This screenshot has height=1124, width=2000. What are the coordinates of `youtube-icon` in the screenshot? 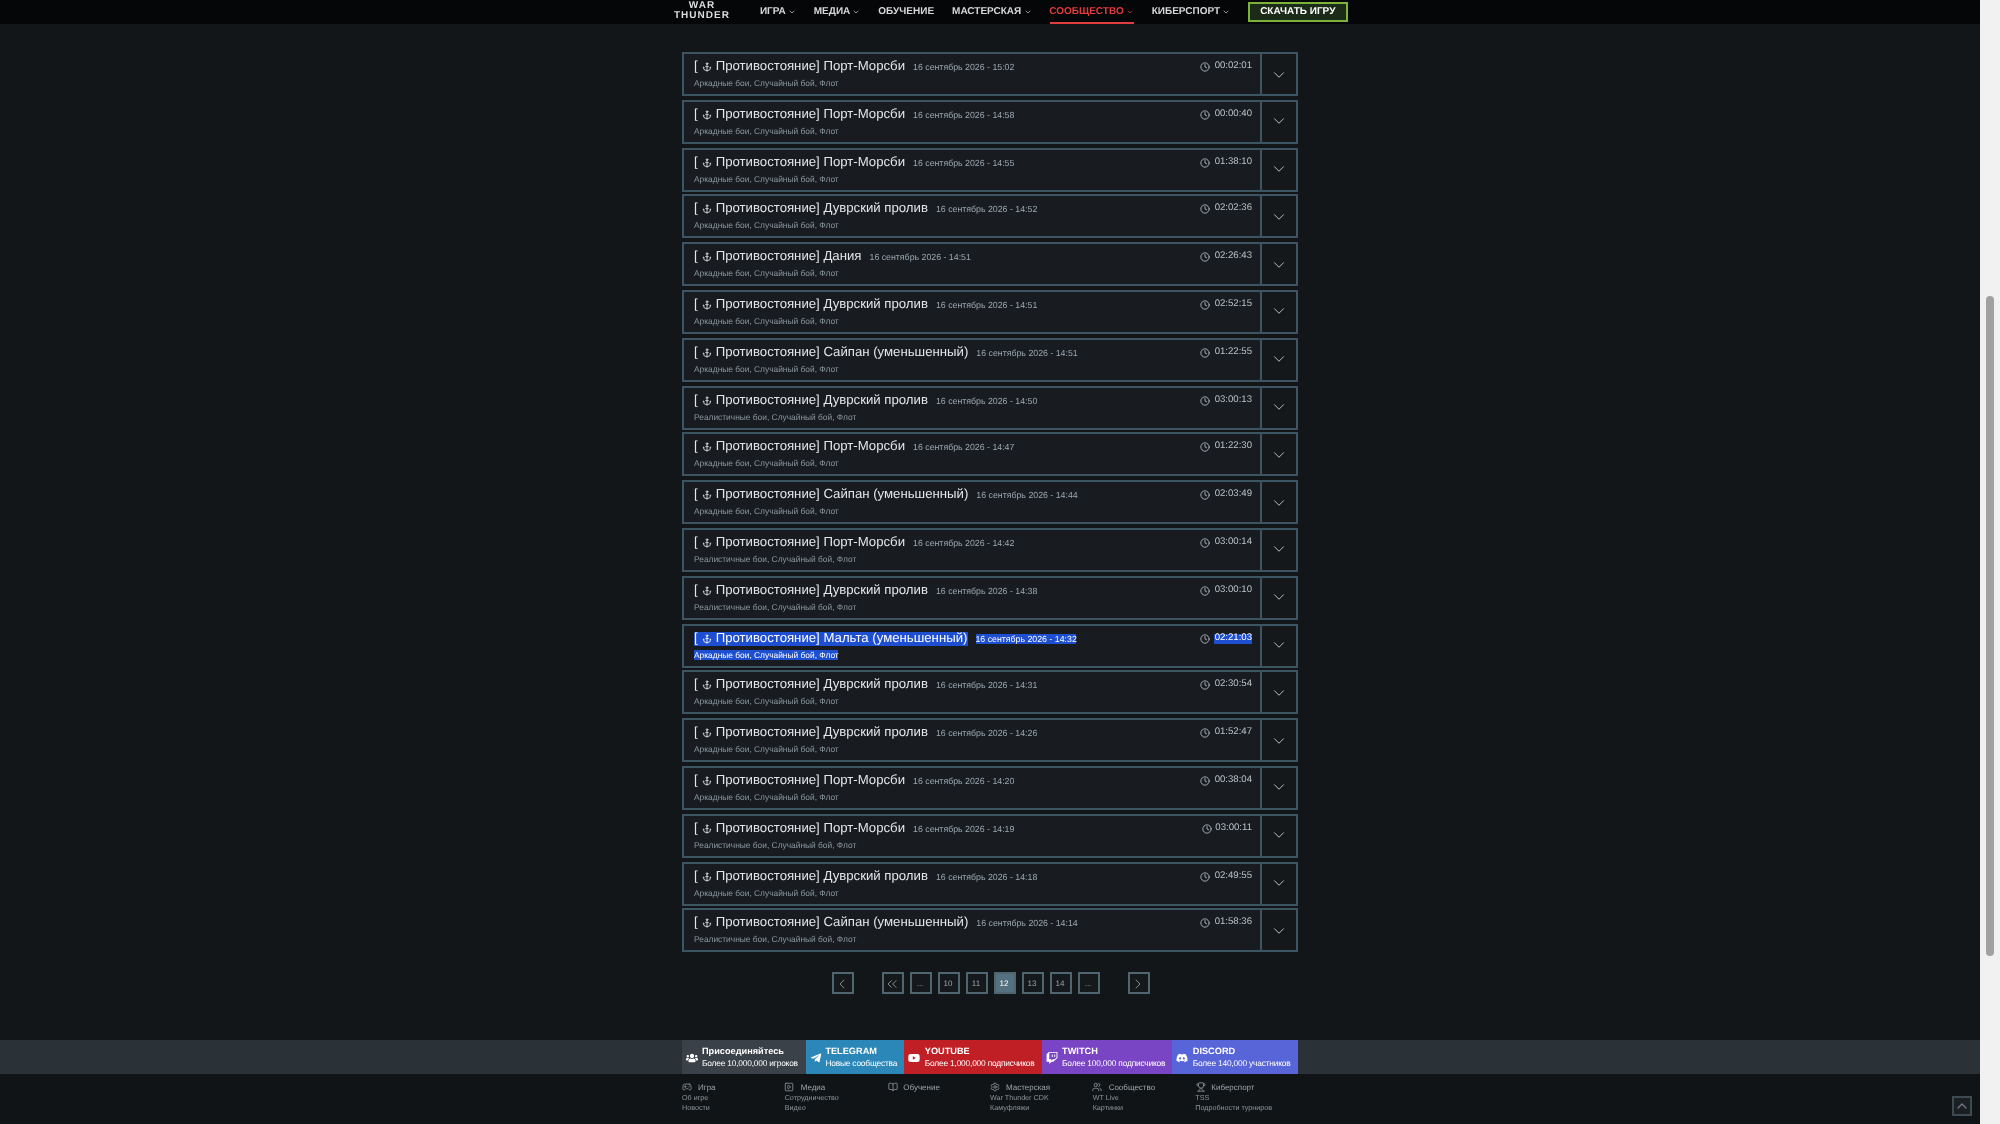 It's located at (914, 1057).